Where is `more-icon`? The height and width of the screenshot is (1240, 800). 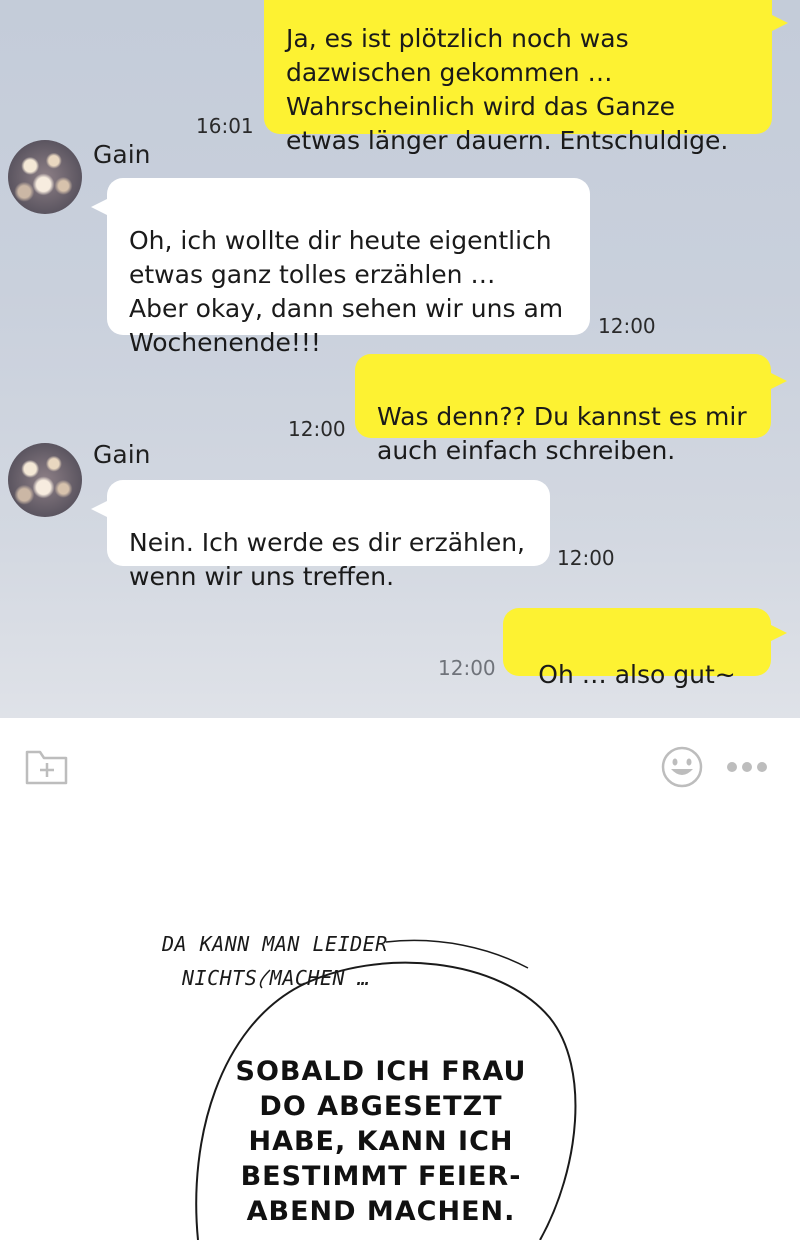 more-icon is located at coordinates (747, 767).